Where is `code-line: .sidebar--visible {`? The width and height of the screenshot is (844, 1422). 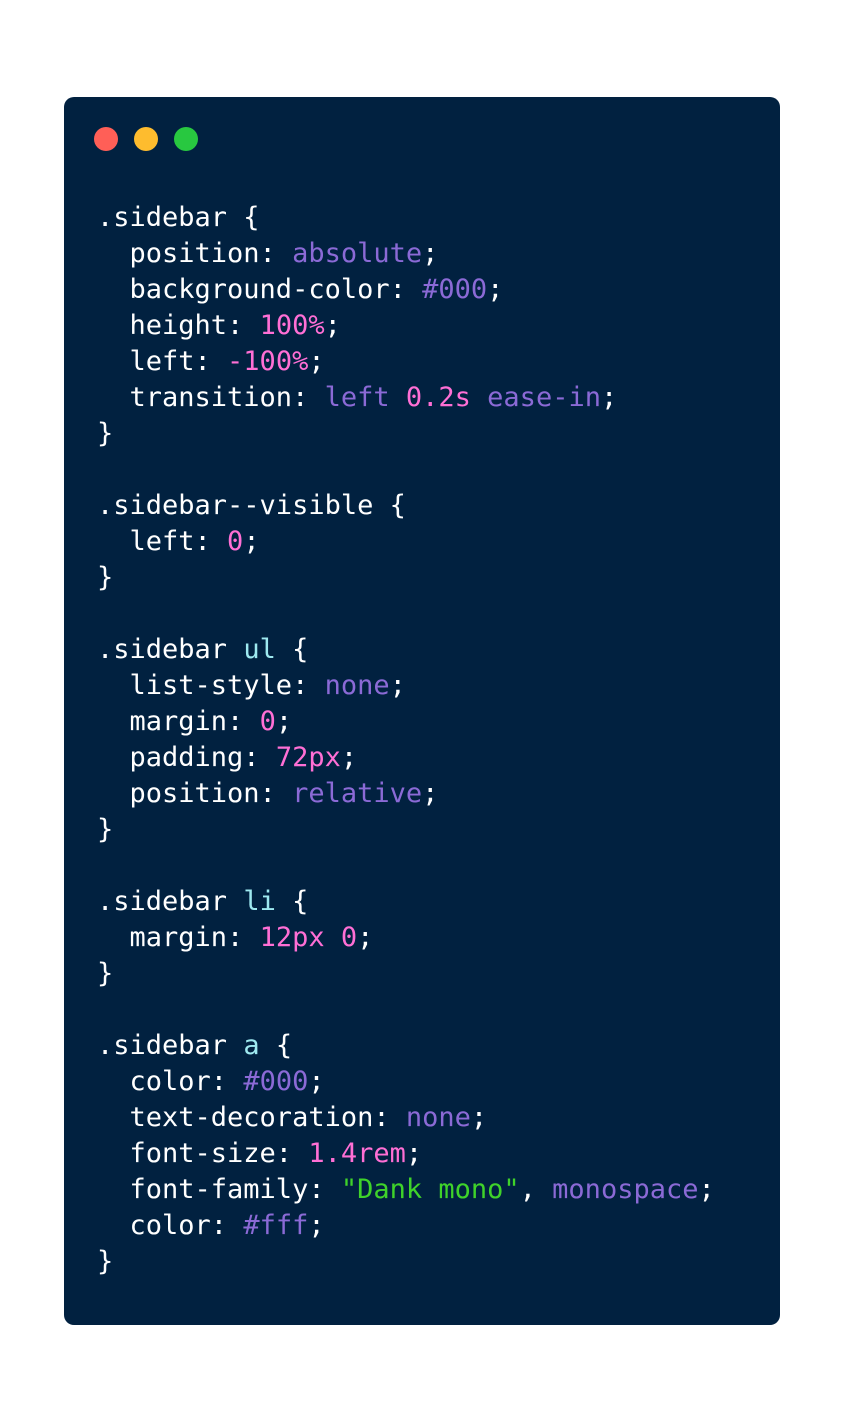
code-line: .sidebar--visible { is located at coordinates (406, 506).